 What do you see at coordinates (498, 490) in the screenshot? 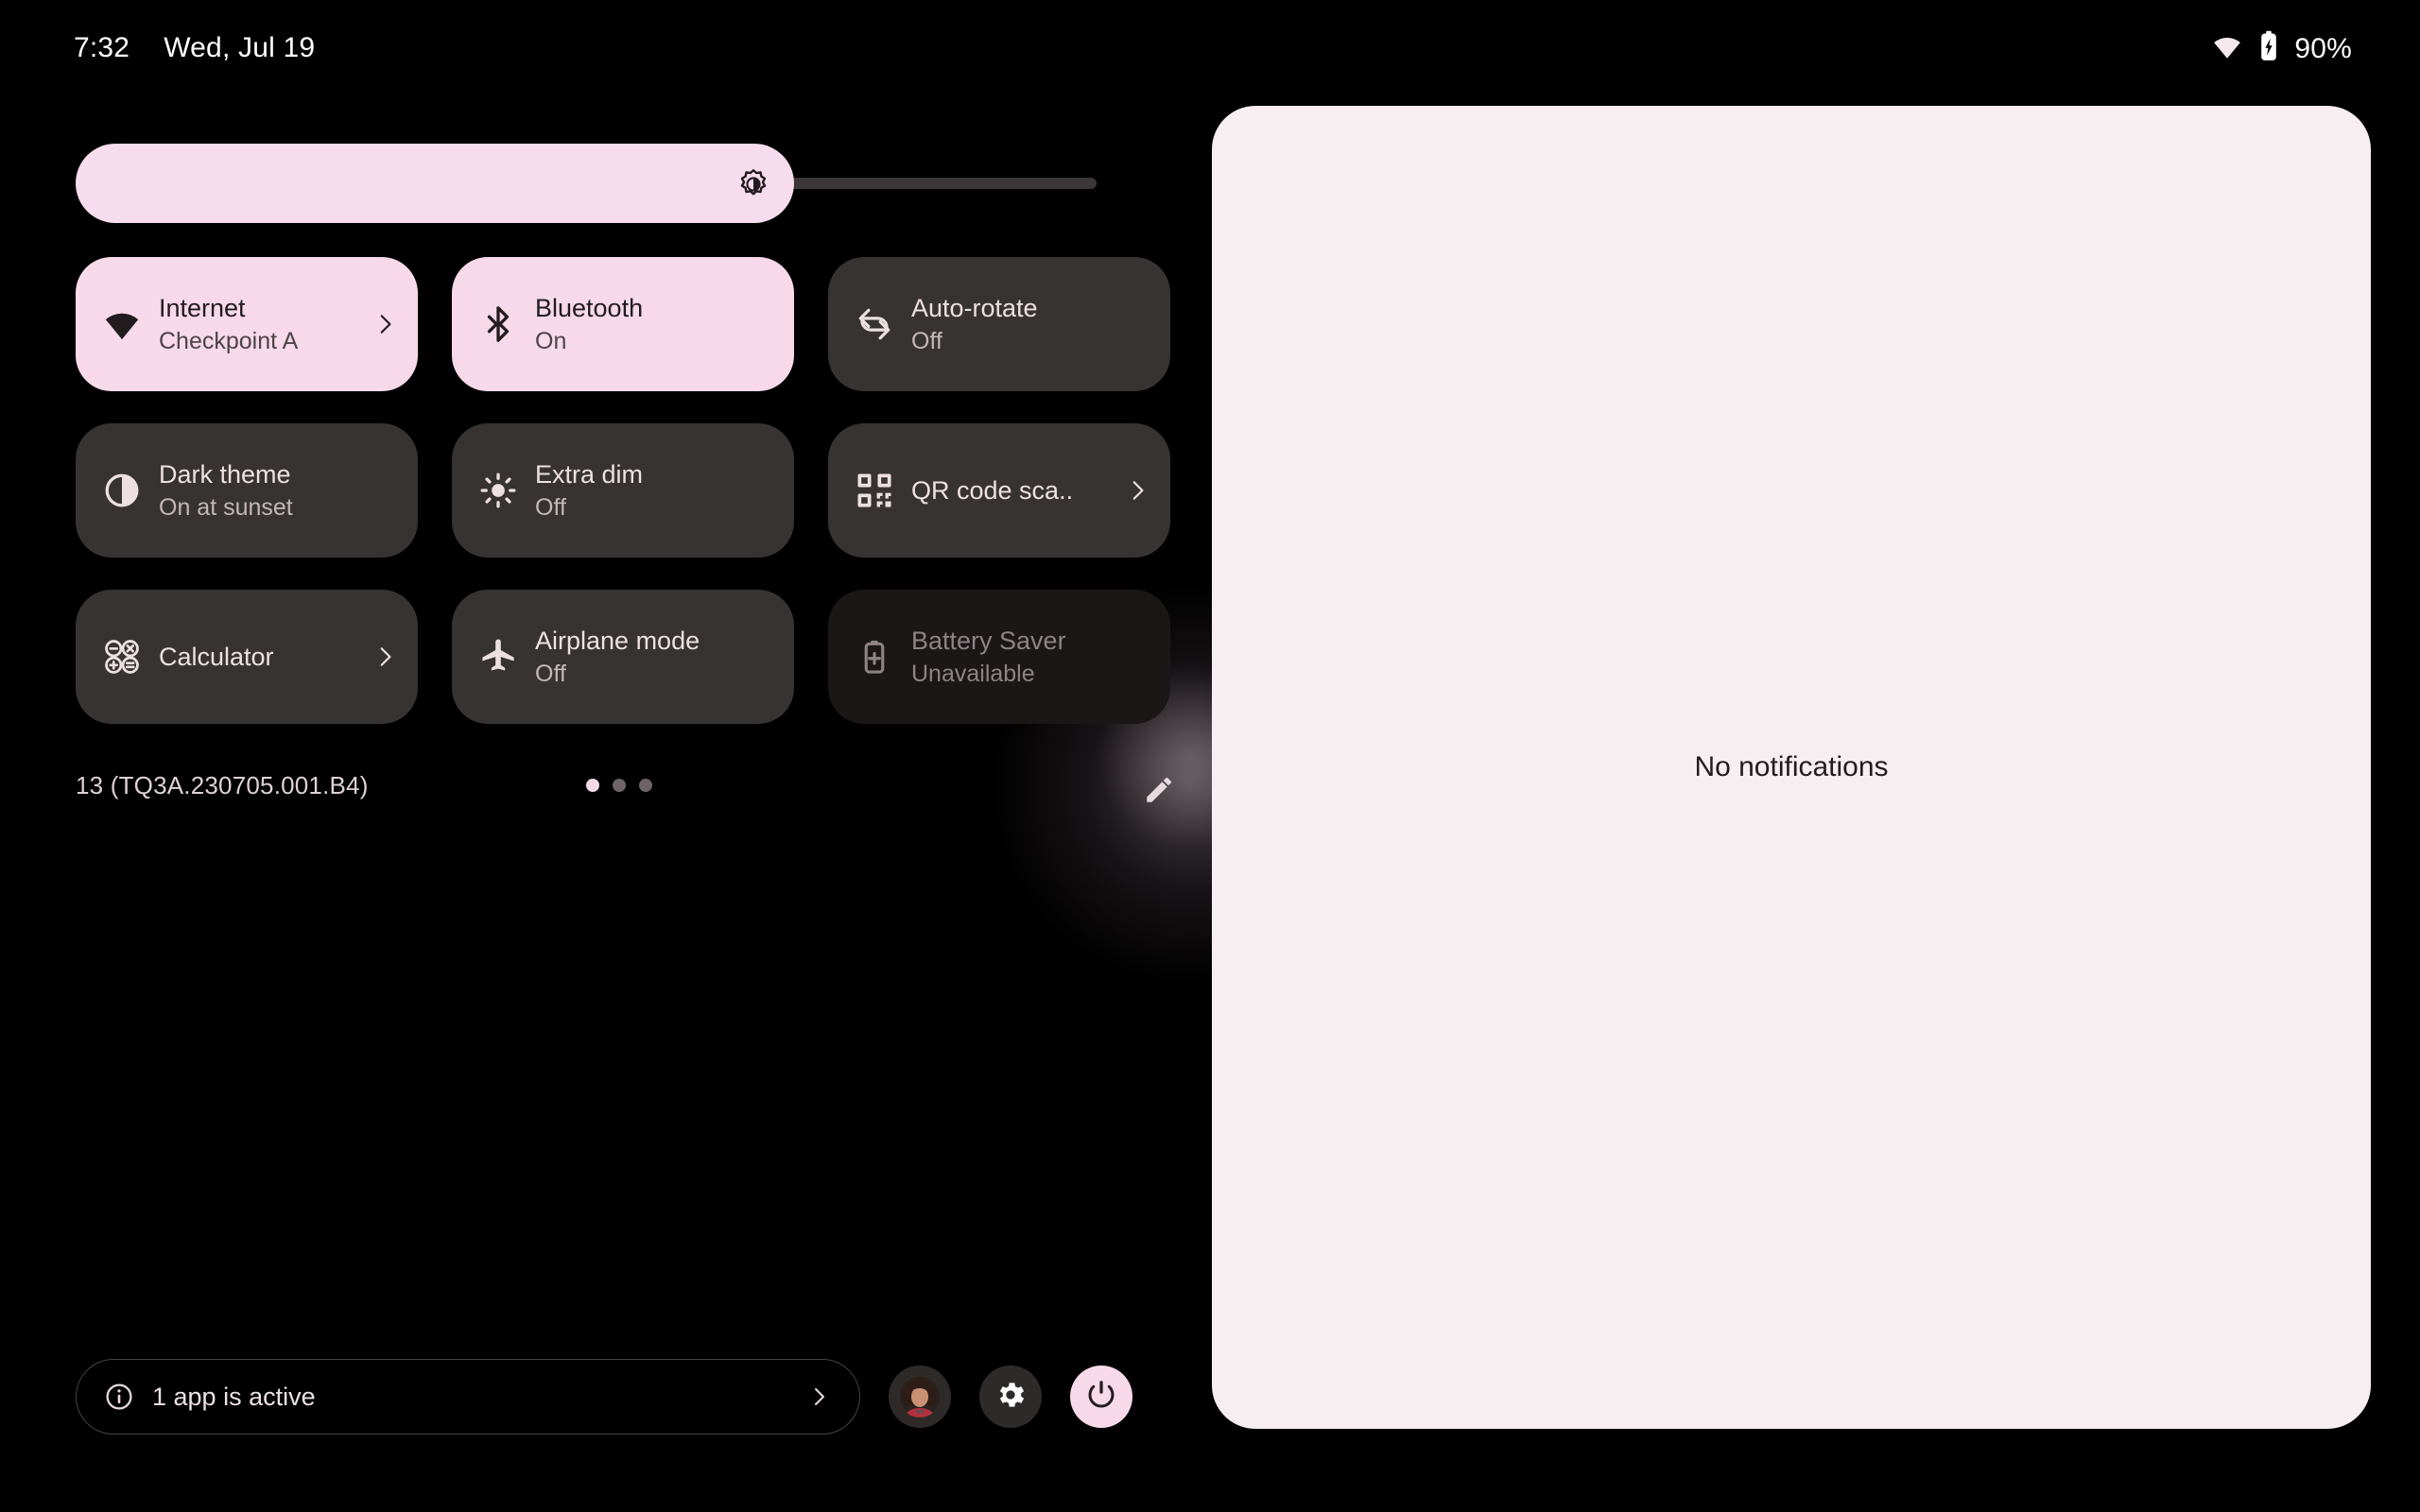
I see `extra-dim-icon` at bounding box center [498, 490].